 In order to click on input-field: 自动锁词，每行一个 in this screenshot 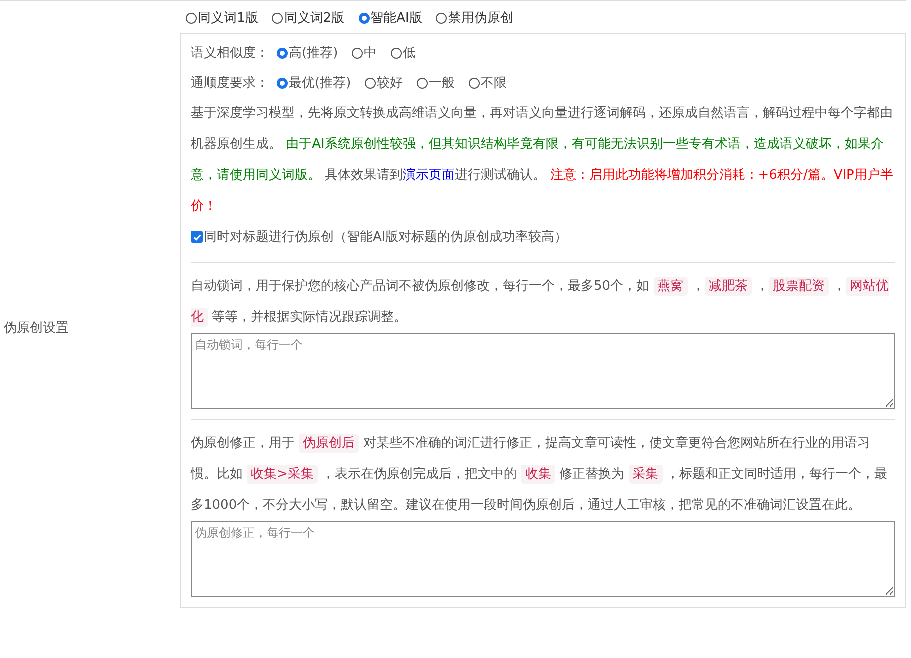, I will do `click(543, 371)`.